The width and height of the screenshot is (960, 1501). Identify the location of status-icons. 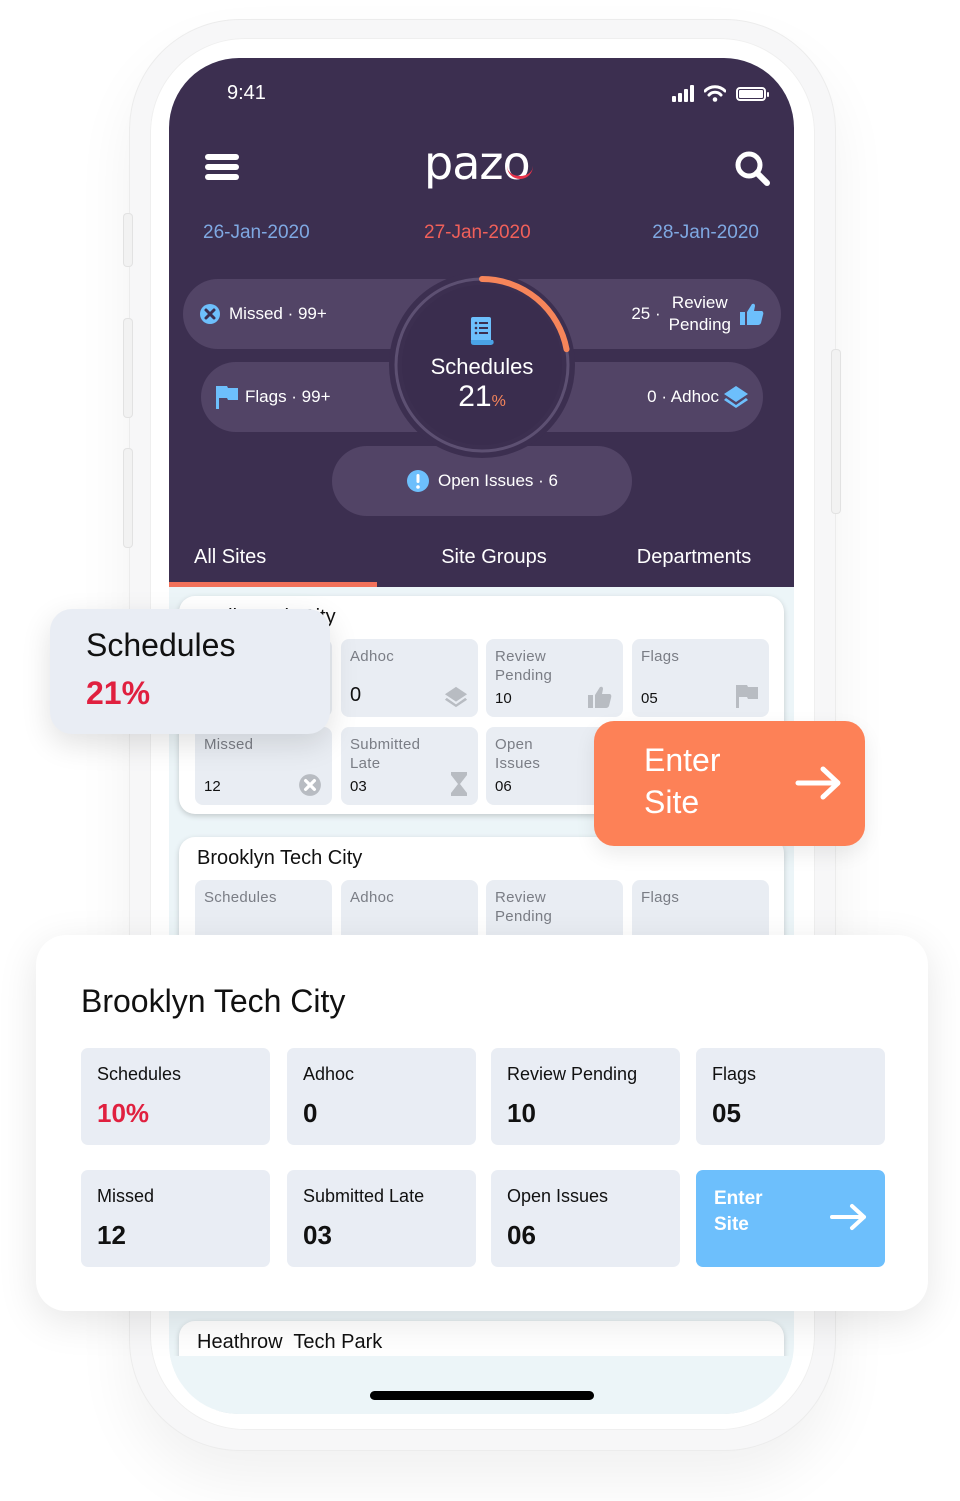
(720, 93).